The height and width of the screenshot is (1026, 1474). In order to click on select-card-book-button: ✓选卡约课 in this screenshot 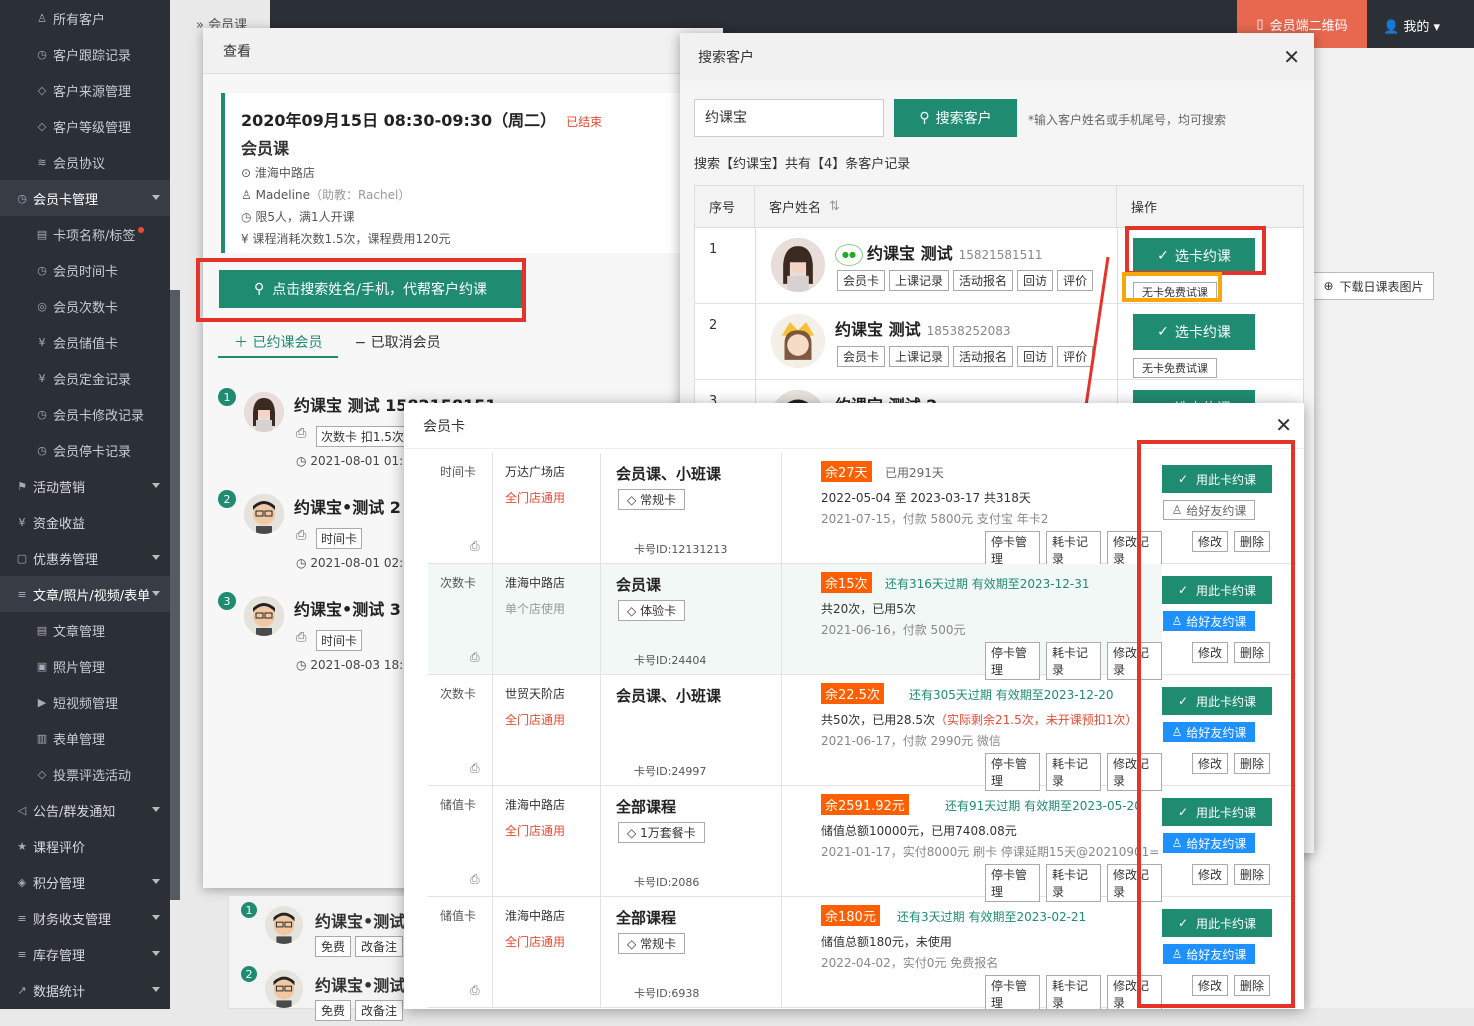, I will do `click(1194, 332)`.